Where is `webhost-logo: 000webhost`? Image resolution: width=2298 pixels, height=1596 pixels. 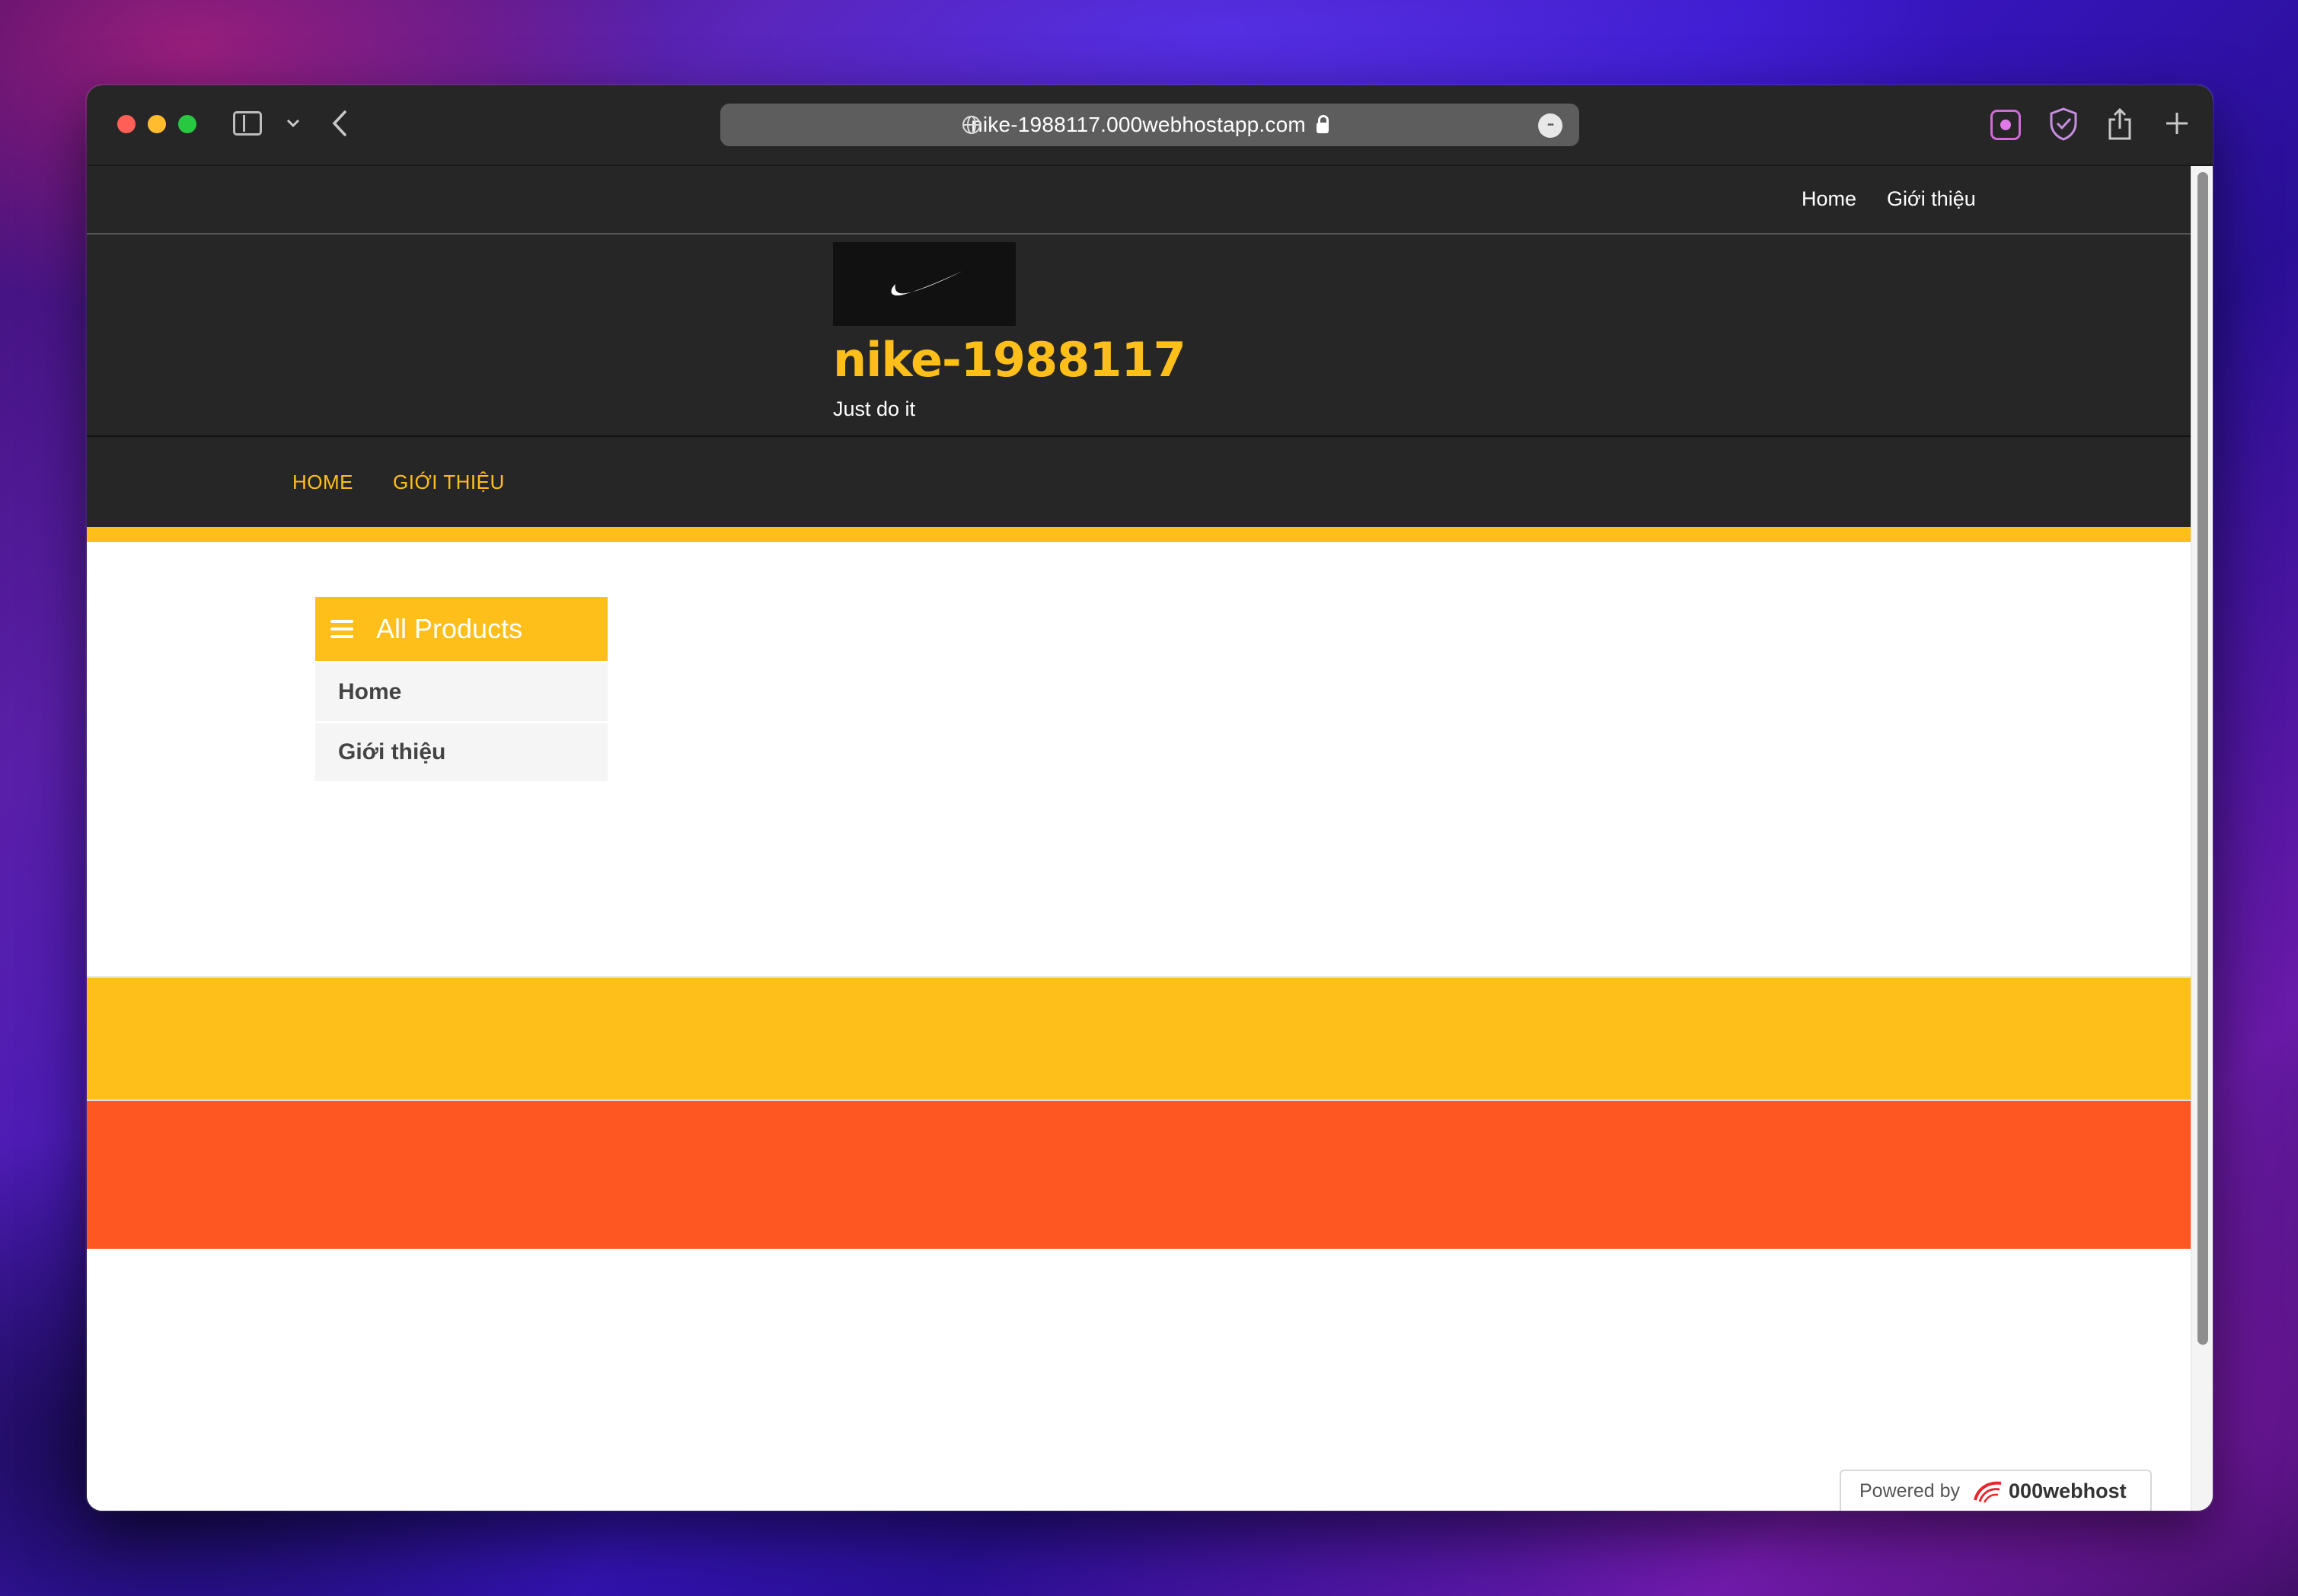 webhost-logo: 000webhost is located at coordinates (2049, 1491).